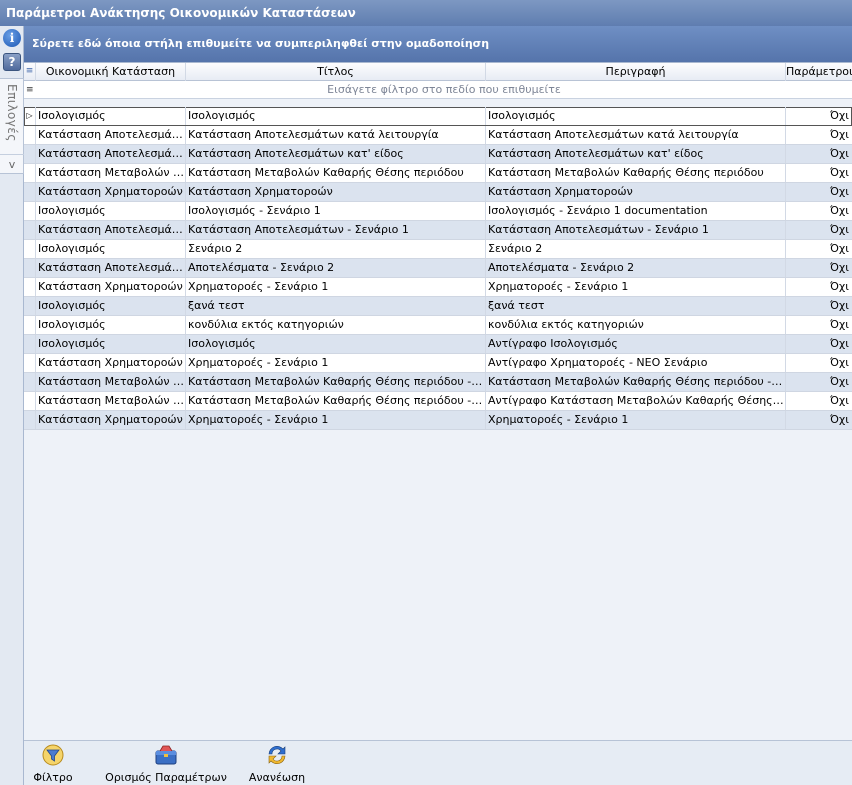  What do you see at coordinates (636, 72) in the screenshot?
I see `column-header-description: Περιγραφή` at bounding box center [636, 72].